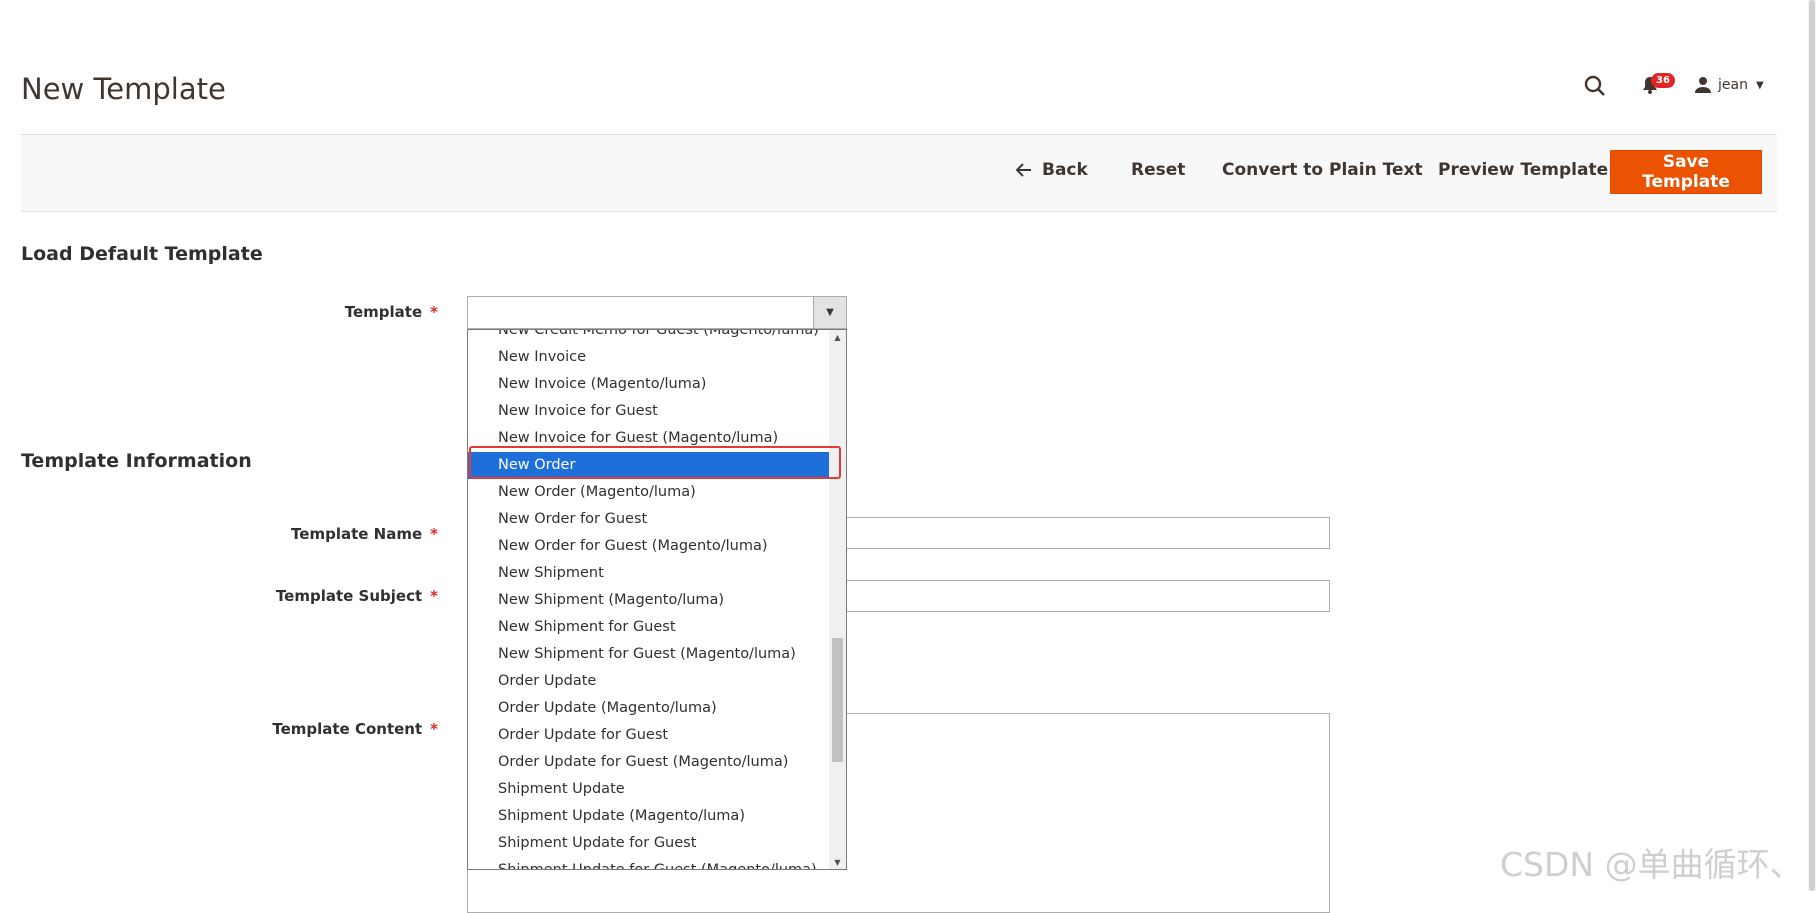 The height and width of the screenshot is (913, 1816). I want to click on reset-button: Reset, so click(1158, 170).